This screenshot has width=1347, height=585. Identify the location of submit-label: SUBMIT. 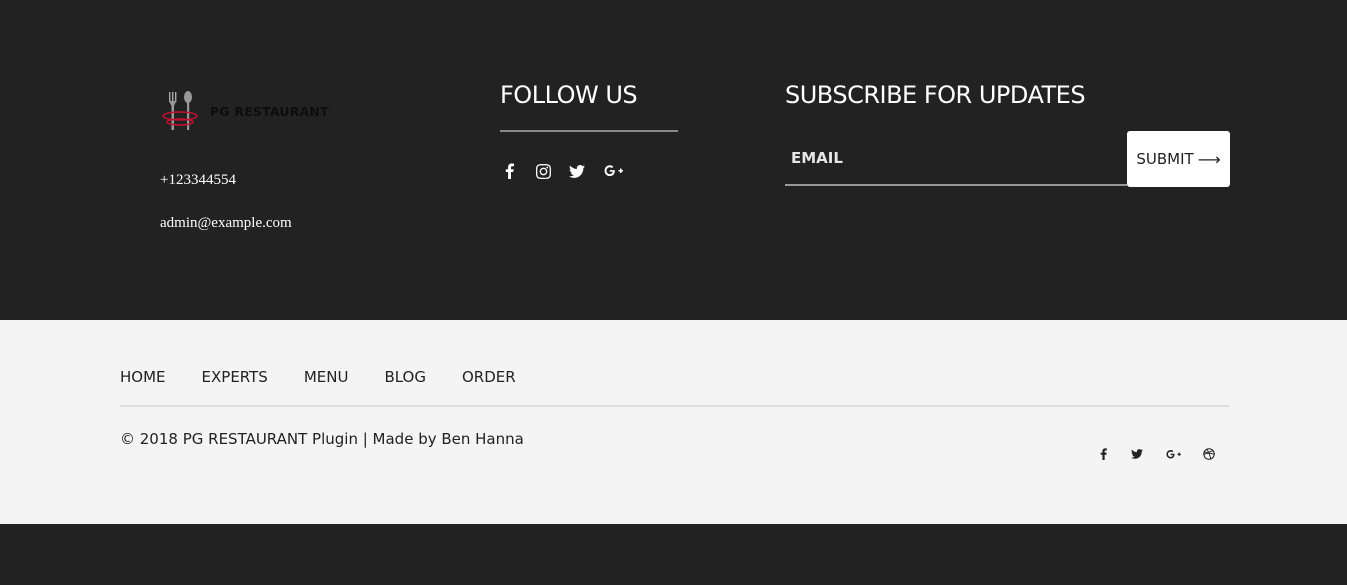
(1165, 159).